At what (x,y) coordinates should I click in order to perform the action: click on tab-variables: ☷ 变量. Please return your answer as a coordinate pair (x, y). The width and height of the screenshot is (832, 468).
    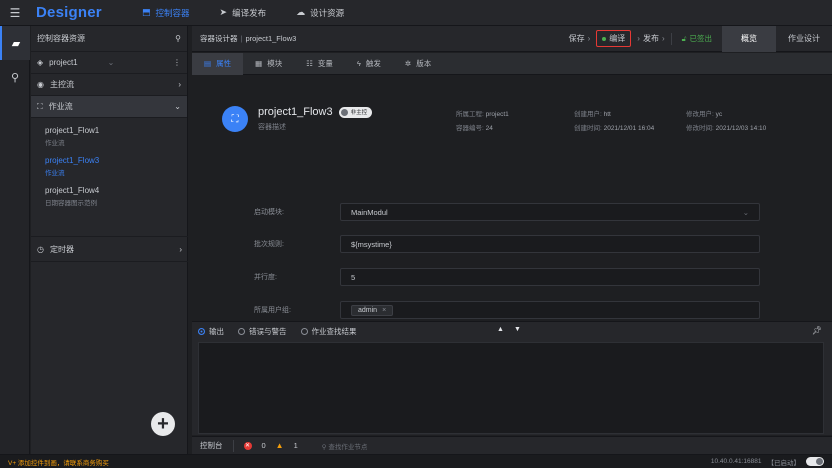
    Looking at the image, I should click on (319, 64).